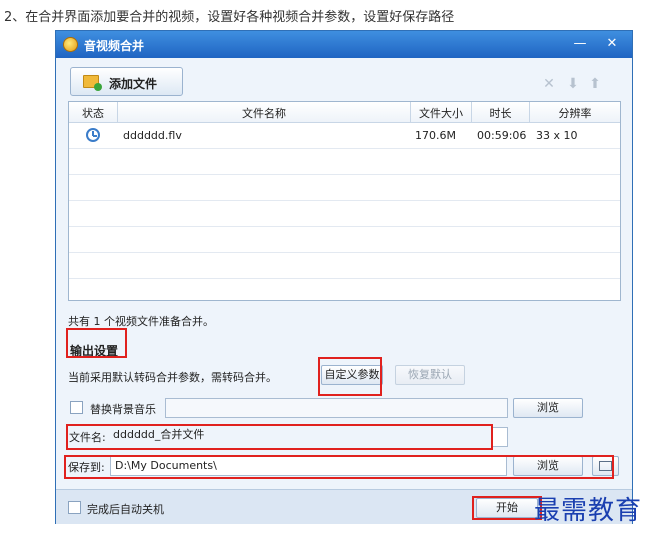 The image size is (657, 535). What do you see at coordinates (430, 375) in the screenshot?
I see `restore-default-button: 恢复默认` at bounding box center [430, 375].